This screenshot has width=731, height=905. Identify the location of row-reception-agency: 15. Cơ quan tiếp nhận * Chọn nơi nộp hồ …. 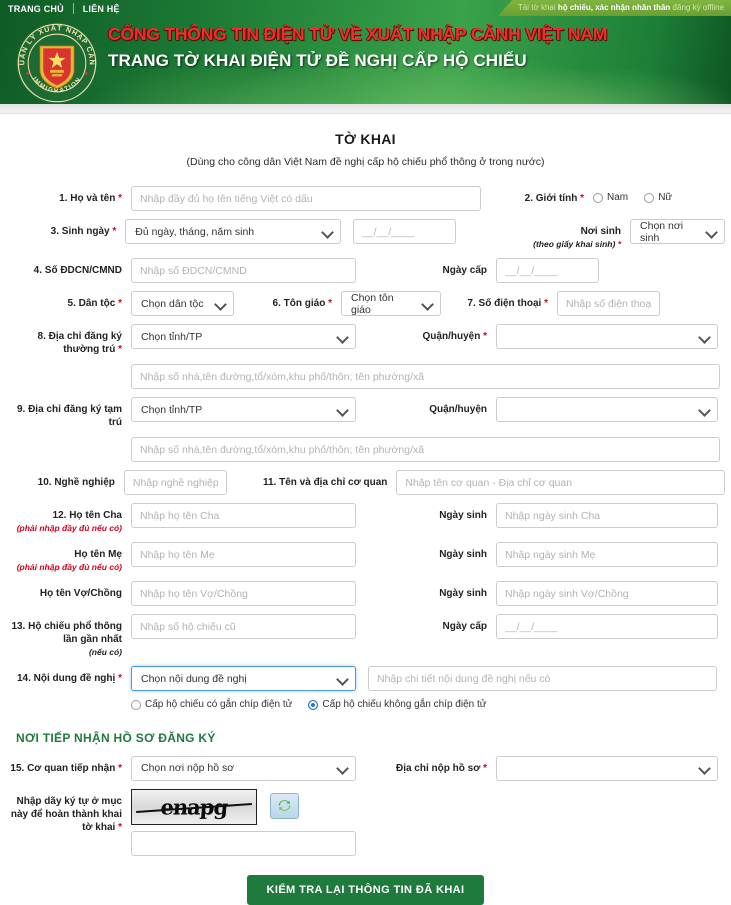
(365, 768).